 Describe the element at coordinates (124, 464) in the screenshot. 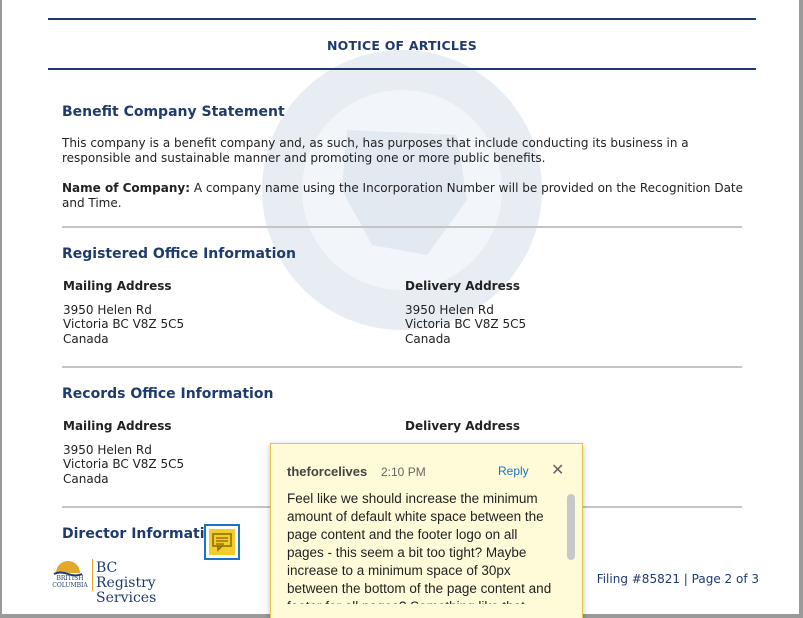

I see `records-mailing-line: Victoria BC V8Z 5C5` at that location.